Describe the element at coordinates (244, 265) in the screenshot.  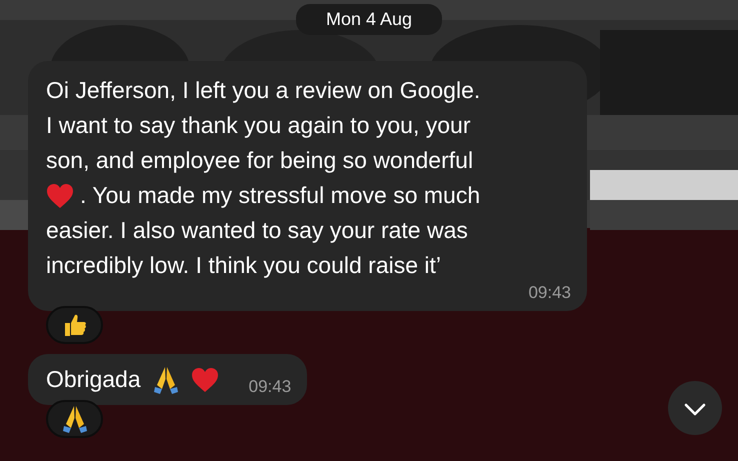
I see `message-text: incredibly low. I think you could raise it’` at that location.